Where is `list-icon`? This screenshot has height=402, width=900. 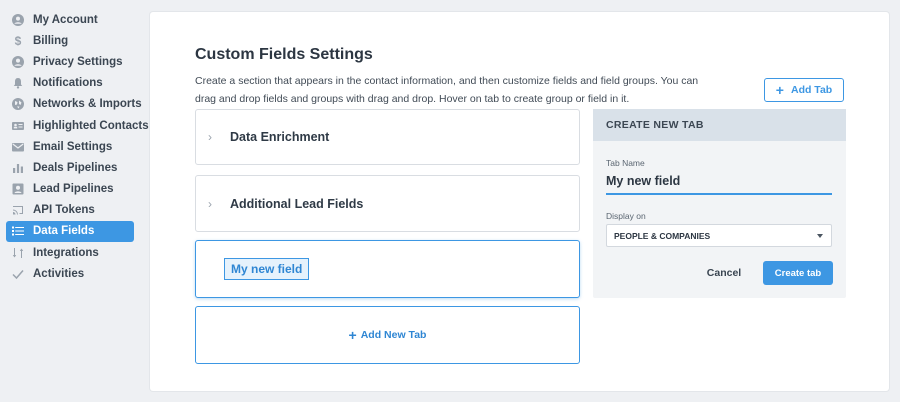
list-icon is located at coordinates (18, 231).